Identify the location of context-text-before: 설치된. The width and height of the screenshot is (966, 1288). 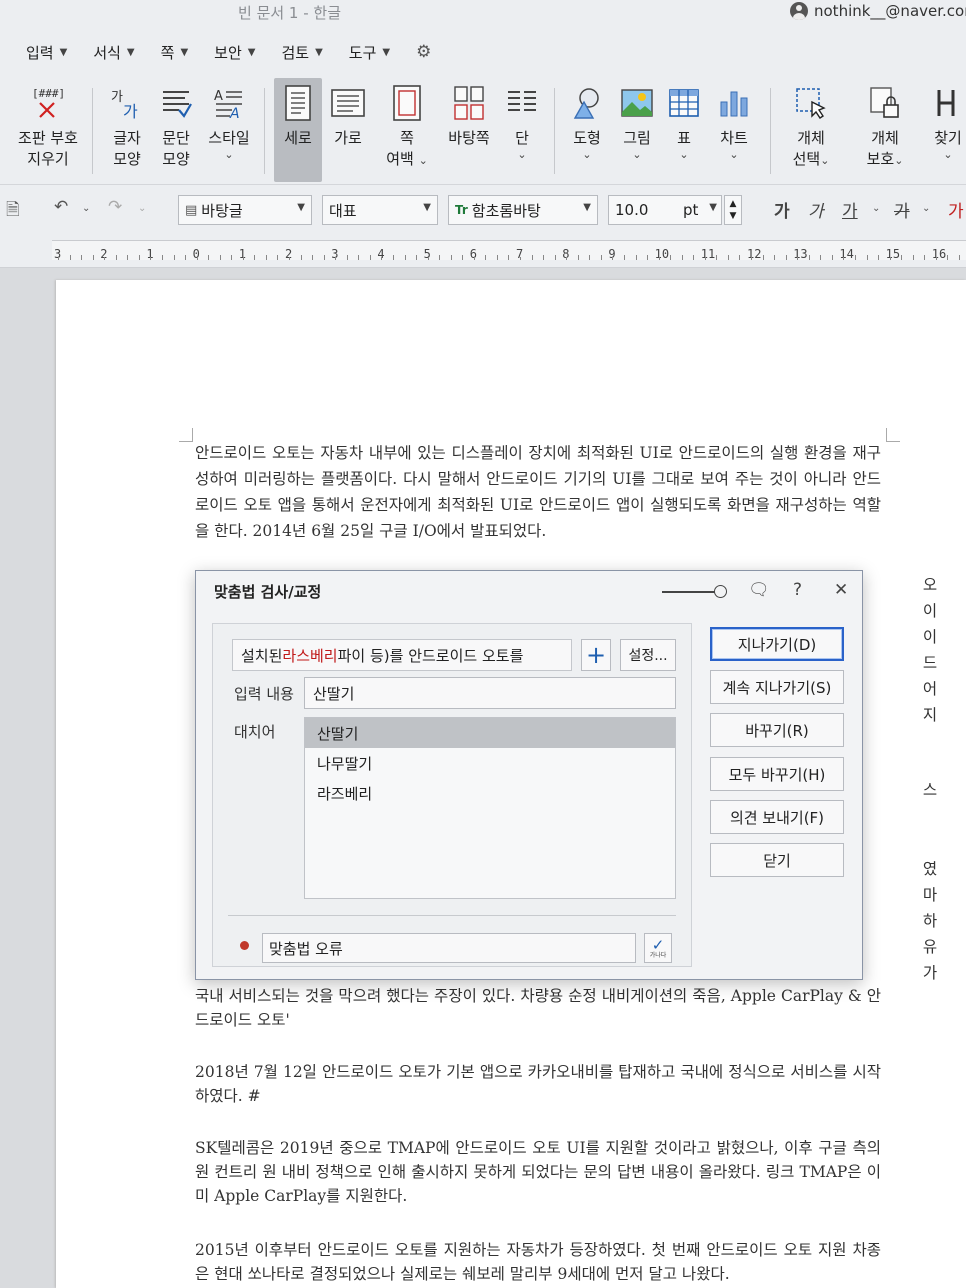
(262, 655).